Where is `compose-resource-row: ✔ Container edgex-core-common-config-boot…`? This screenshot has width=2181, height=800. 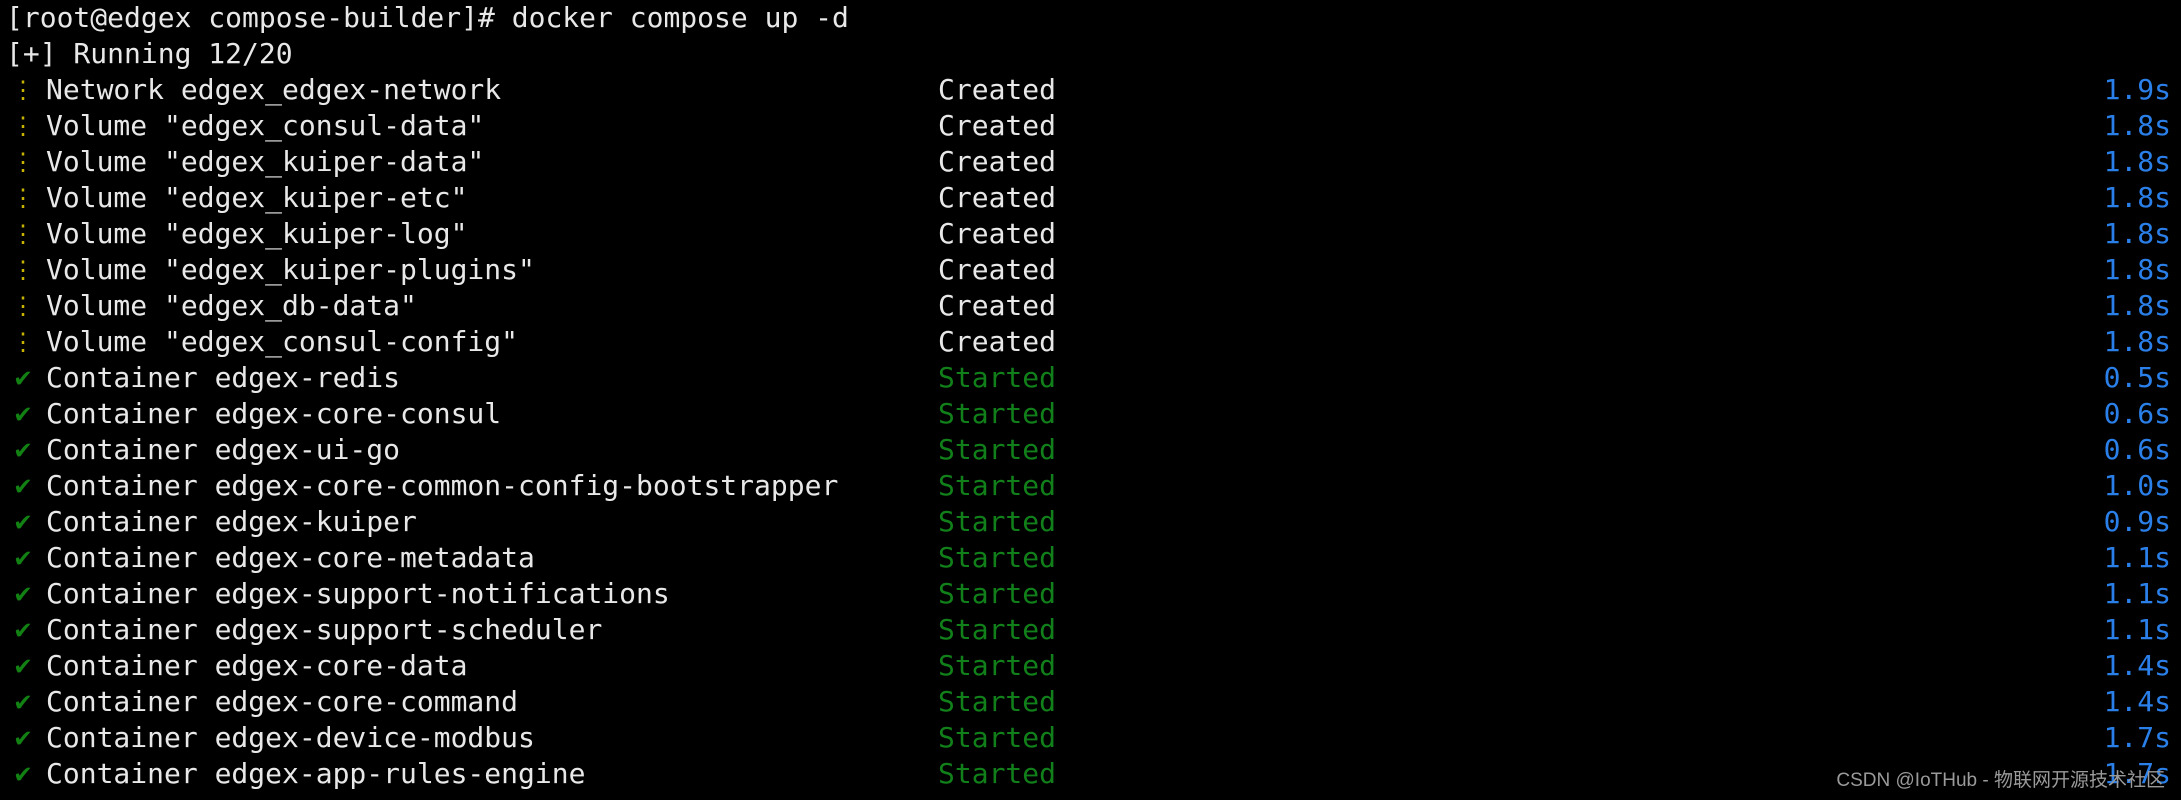
compose-resource-row: ✔ Container edgex-core-common-config-boot… is located at coordinates (1090, 486).